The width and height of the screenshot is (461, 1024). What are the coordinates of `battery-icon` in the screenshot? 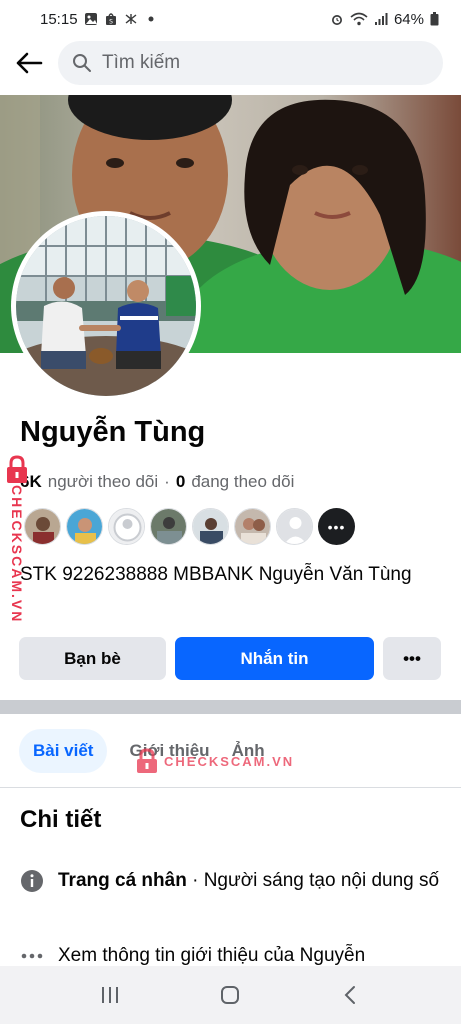 It's located at (434, 19).